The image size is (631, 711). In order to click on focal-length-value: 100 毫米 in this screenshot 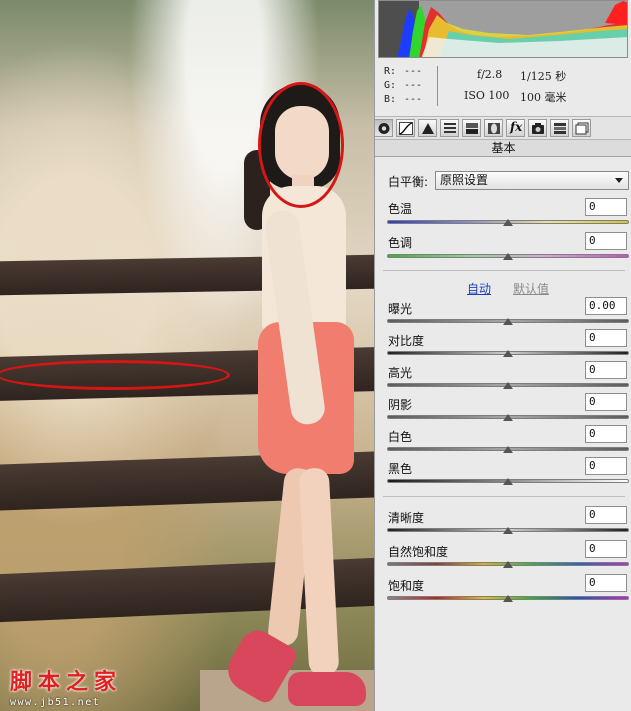, I will do `click(543, 97)`.